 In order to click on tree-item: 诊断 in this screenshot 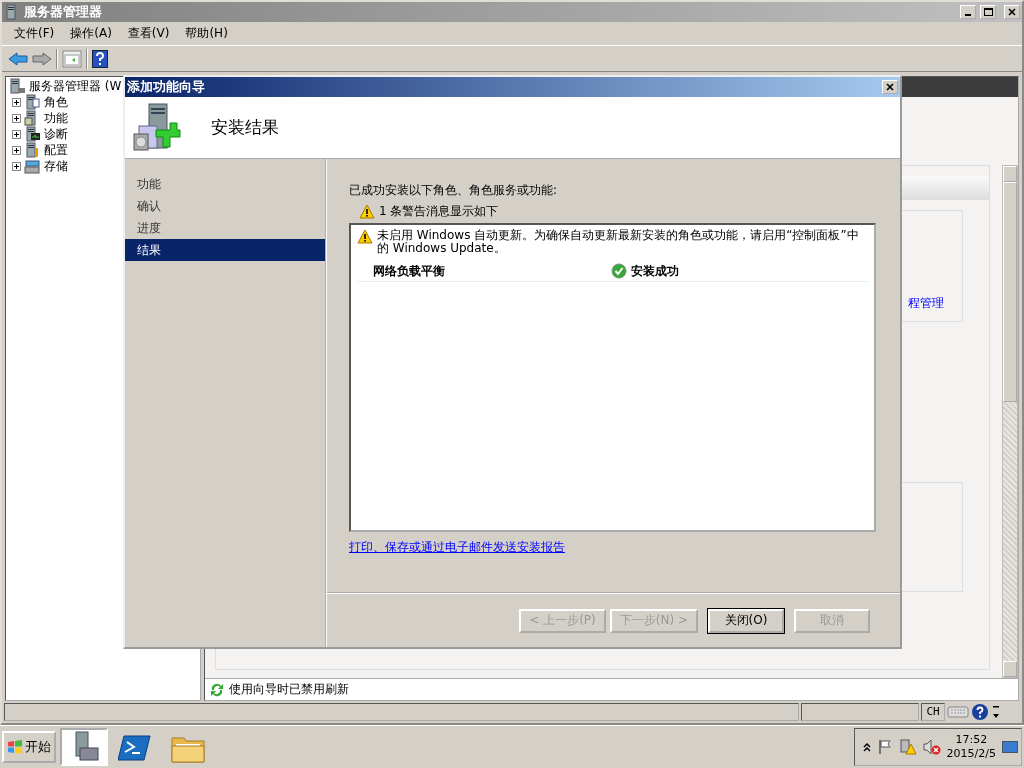, I will do `click(56, 134)`.